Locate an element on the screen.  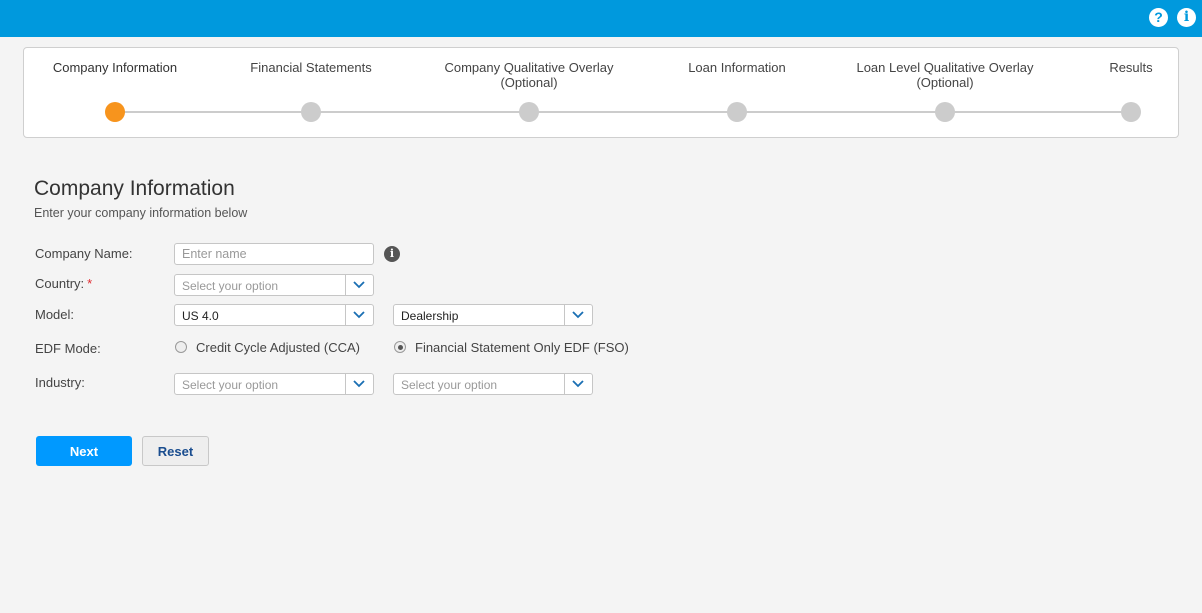
company-name-input is located at coordinates (274, 254).